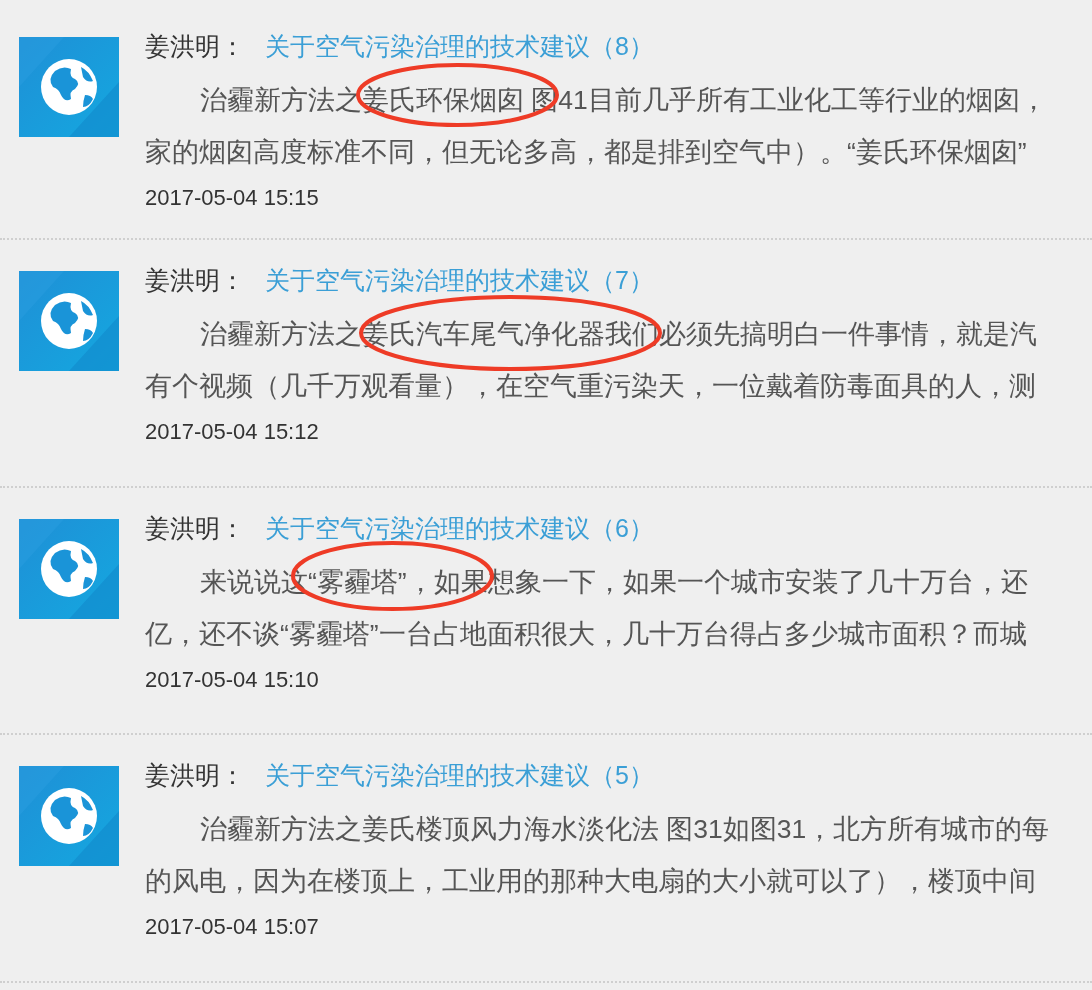  Describe the element at coordinates (625, 829) in the screenshot. I see `post-excerpt-line: 治霾新方法之姜氏楼顶风力海水淡化法 图31如图31，北方所有城市的每` at that location.